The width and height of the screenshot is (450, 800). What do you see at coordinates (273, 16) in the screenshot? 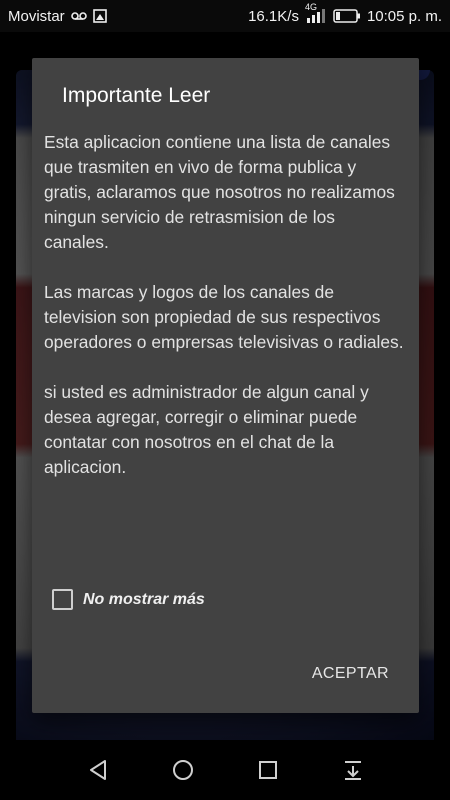
I see `network-speed: 16.1K/s` at bounding box center [273, 16].